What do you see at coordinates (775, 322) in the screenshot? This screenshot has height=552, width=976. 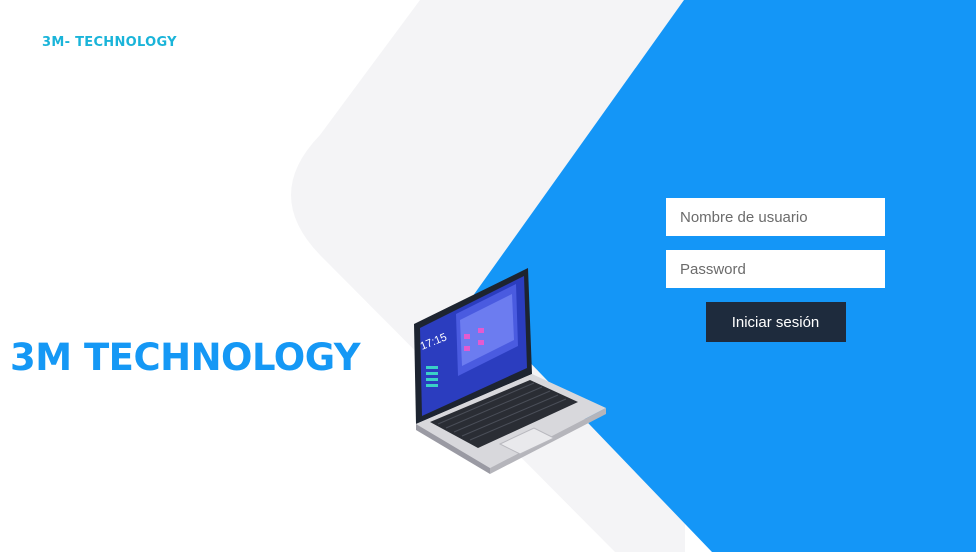 I see `login-button: Iniciar sesión` at bounding box center [775, 322].